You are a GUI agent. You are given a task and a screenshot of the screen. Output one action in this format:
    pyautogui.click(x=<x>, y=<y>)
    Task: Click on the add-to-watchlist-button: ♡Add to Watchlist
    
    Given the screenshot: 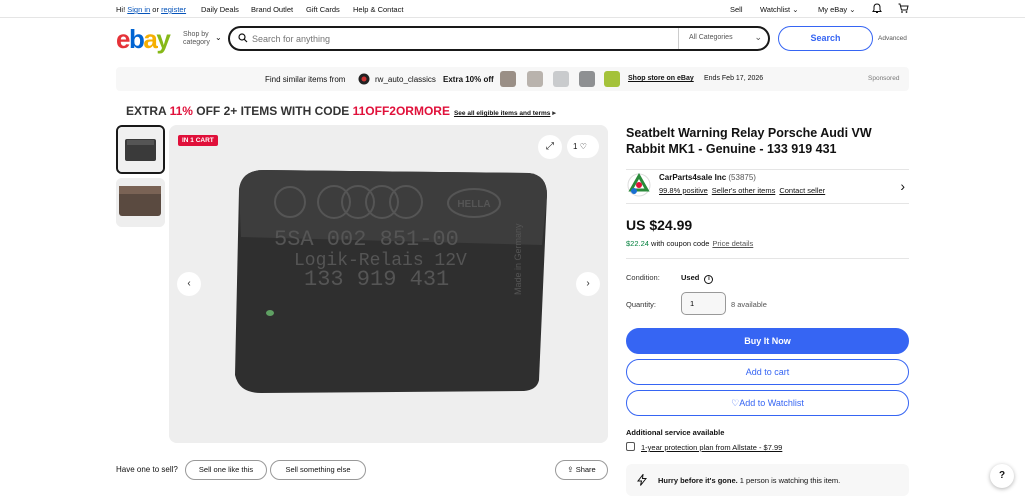 What is the action you would take?
    pyautogui.click(x=767, y=403)
    